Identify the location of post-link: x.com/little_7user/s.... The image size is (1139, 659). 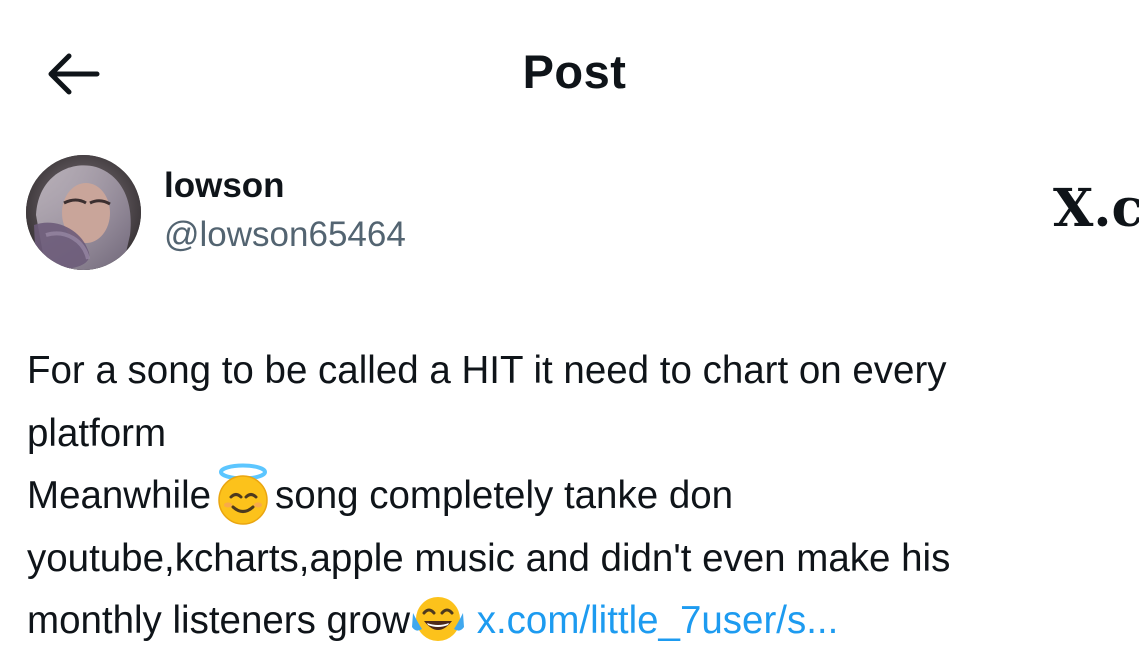
(658, 620).